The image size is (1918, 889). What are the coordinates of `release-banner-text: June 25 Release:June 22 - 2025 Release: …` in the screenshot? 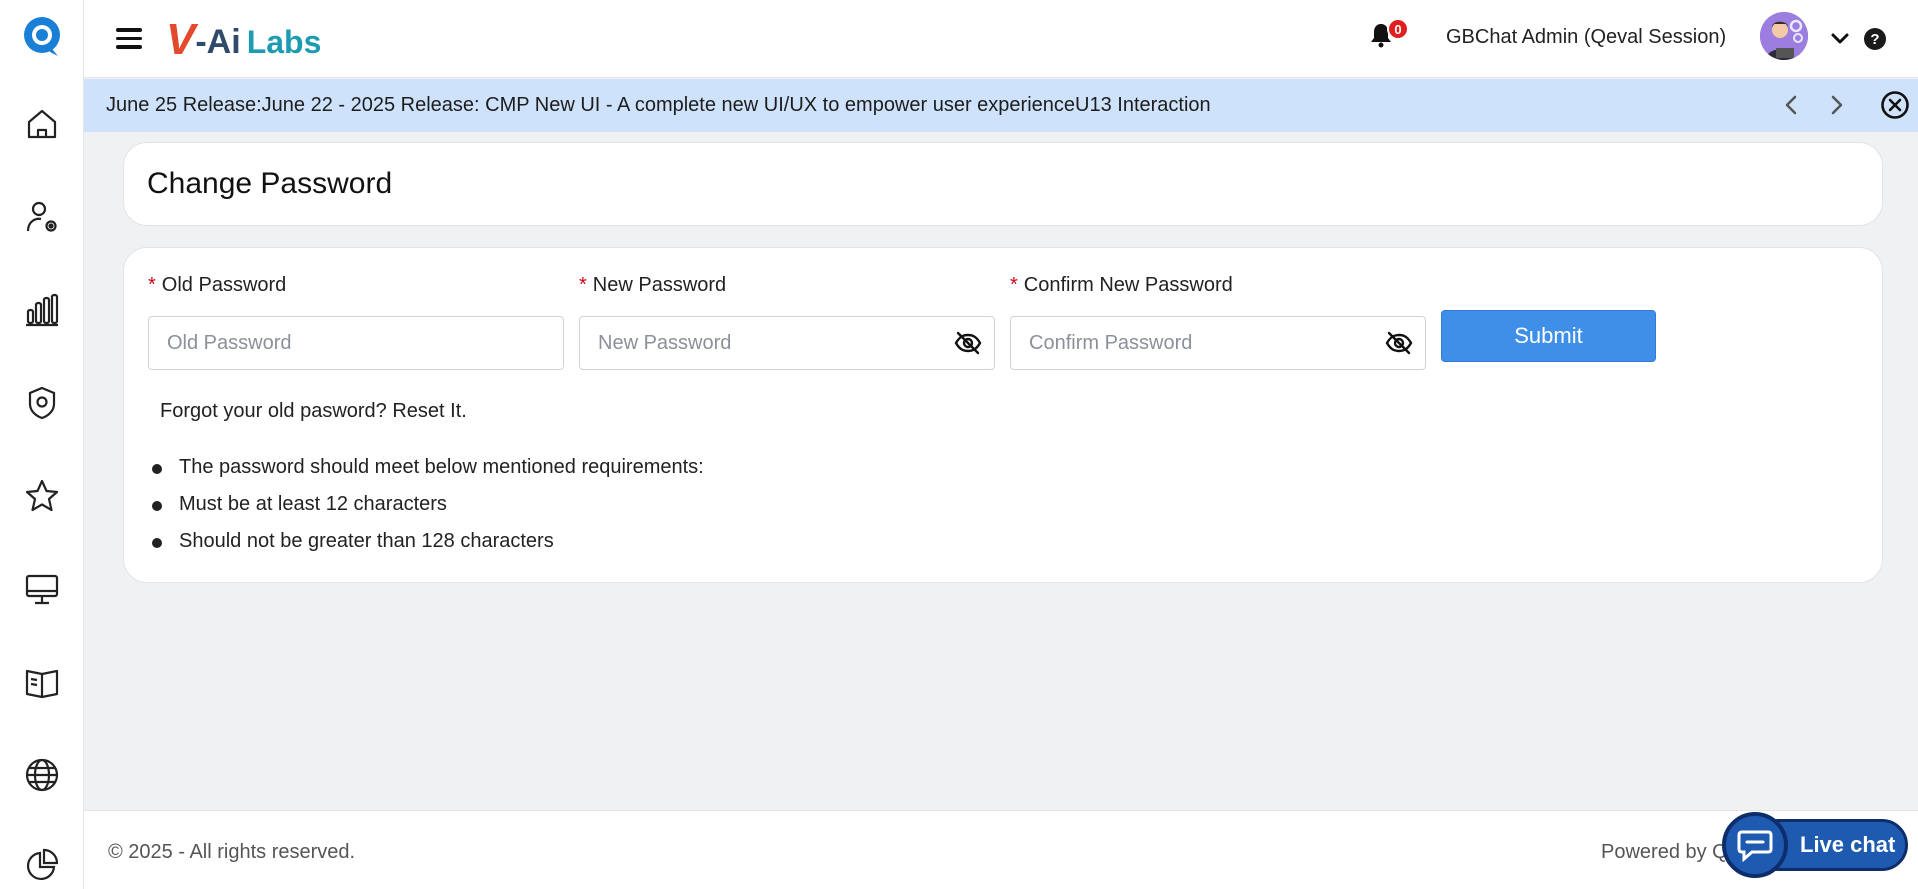 It's located at (658, 105).